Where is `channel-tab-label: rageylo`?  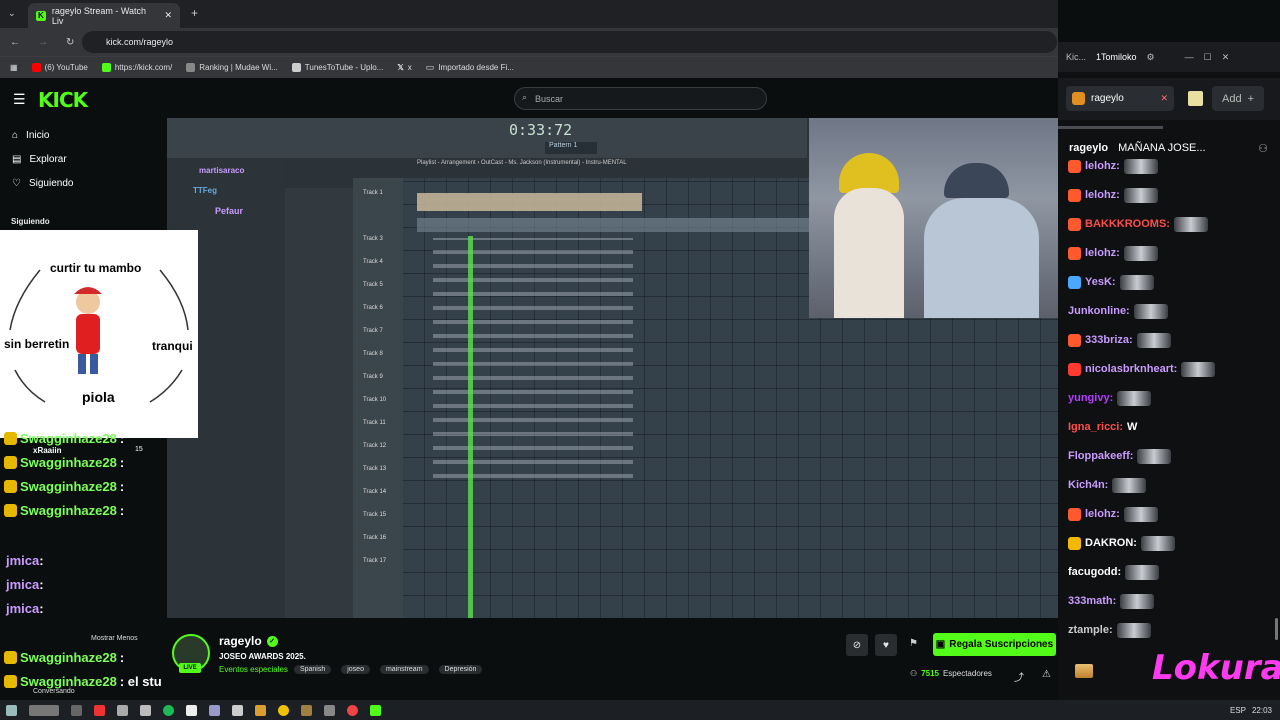
channel-tab-label: rageylo is located at coordinates (1107, 98).